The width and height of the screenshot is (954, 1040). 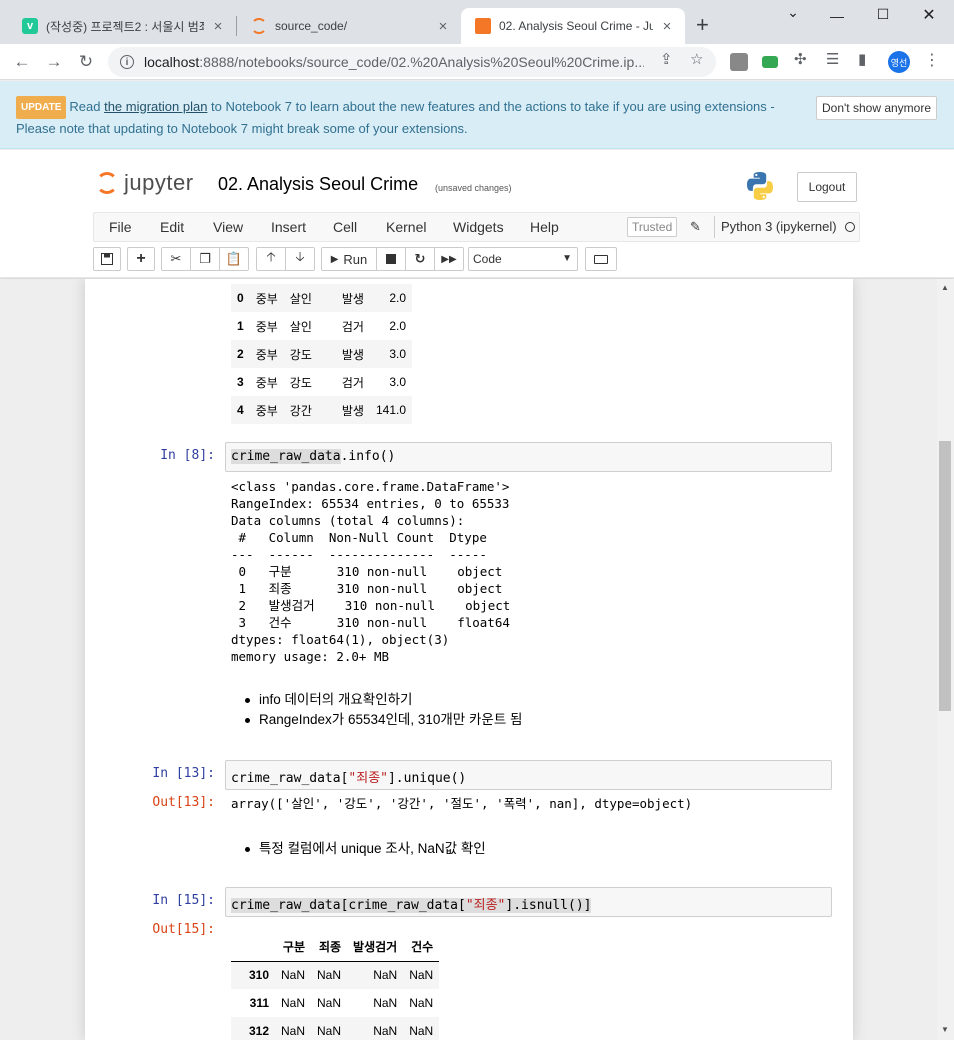 I want to click on play-icon: ▶, so click(x=334, y=259).